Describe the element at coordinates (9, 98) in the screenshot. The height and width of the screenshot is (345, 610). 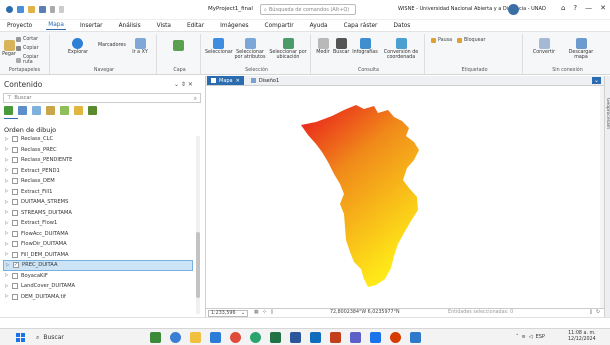
I see `filter-icon: ⊤` at that location.